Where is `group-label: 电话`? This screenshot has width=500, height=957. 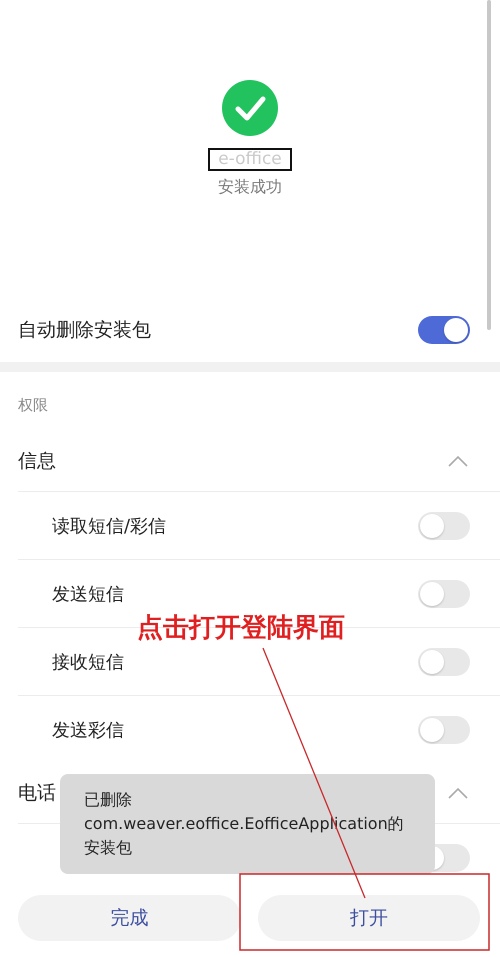
group-label: 电话 is located at coordinates (37, 793).